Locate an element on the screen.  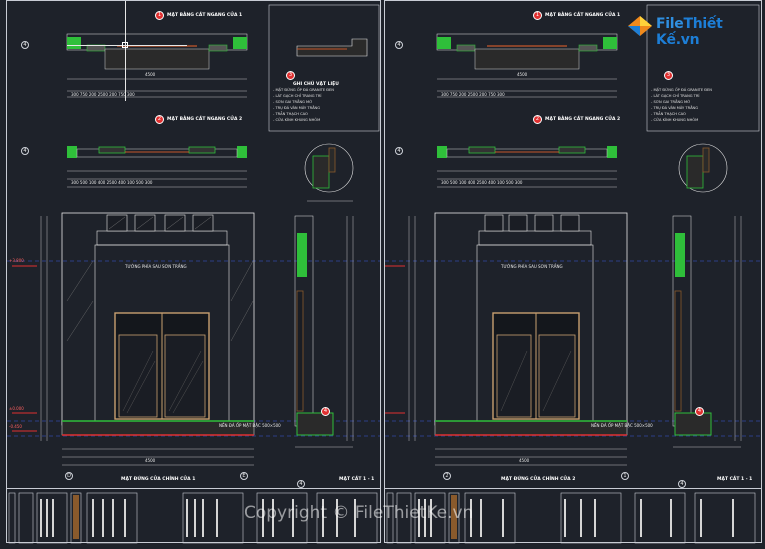
copyright-watermark: Copyright © FileThietKe.vn is located at coordinates (359, 513).